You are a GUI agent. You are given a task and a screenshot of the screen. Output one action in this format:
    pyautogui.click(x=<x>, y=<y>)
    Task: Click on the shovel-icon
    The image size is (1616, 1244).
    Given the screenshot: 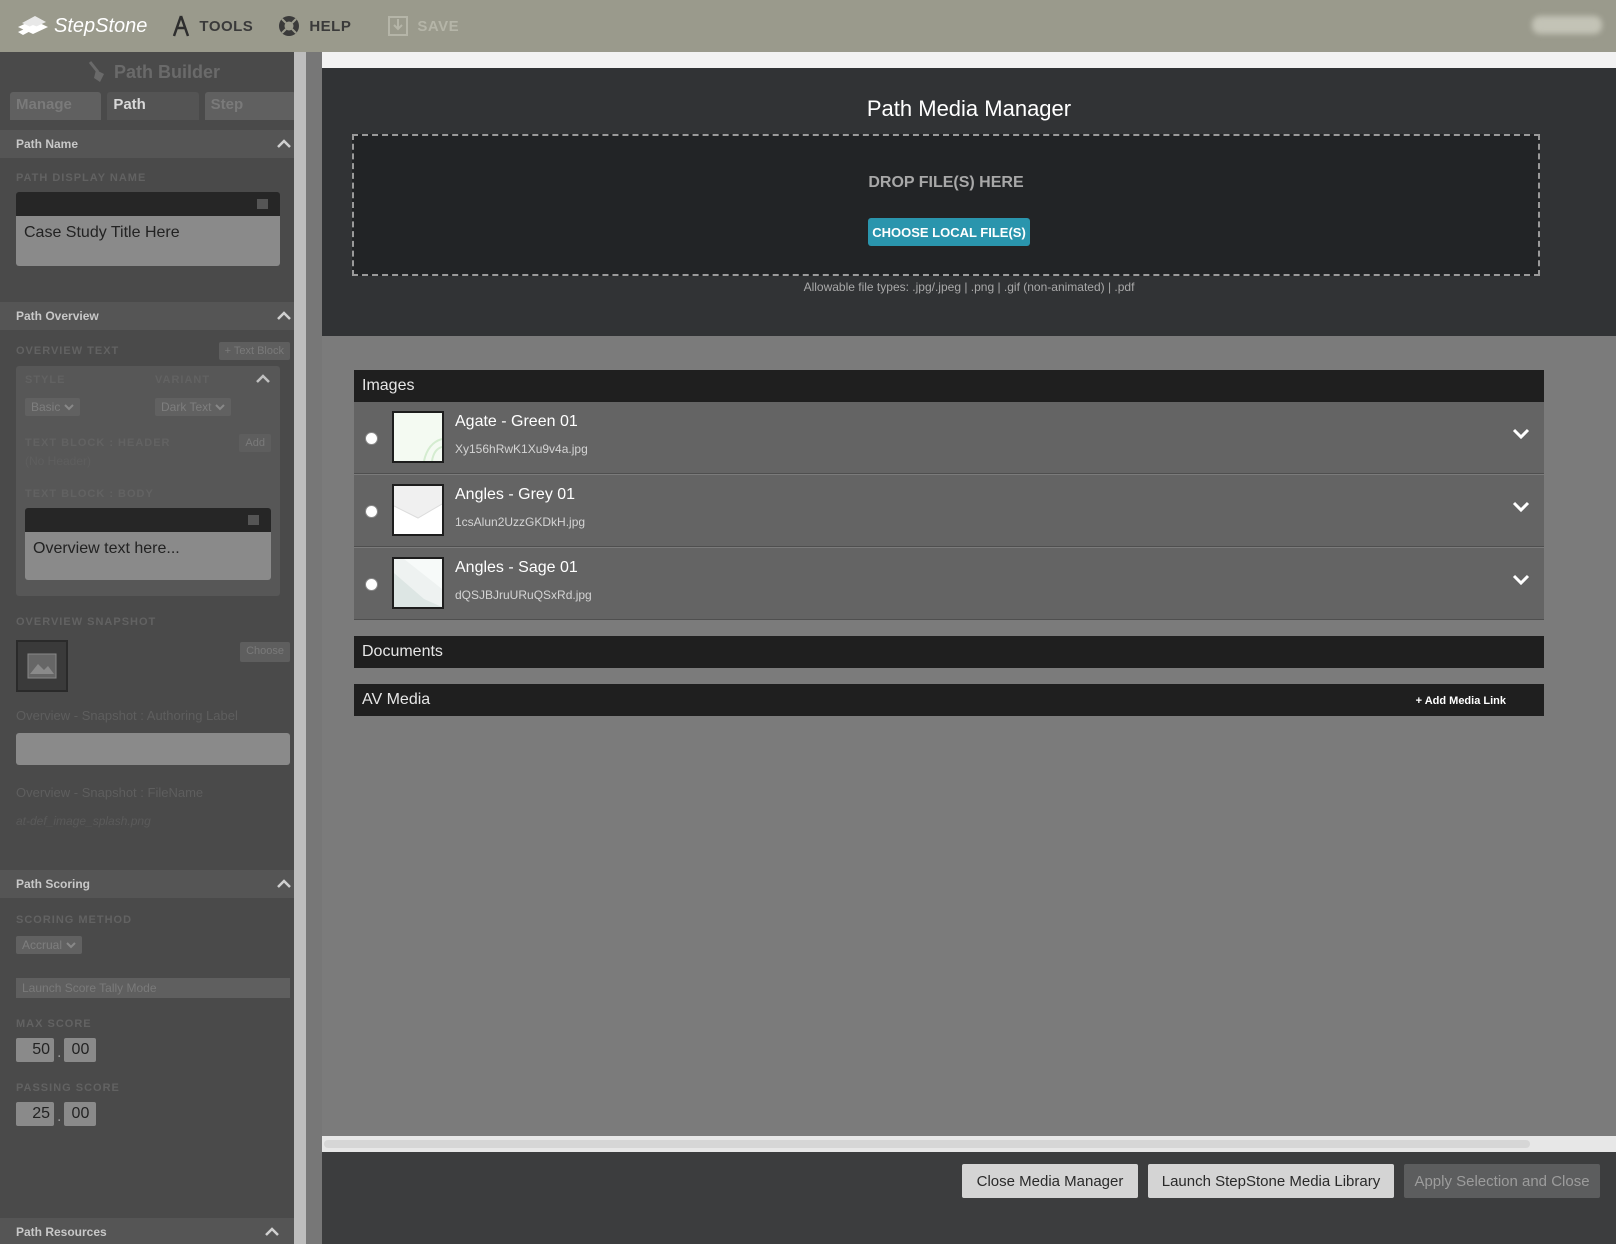 What is the action you would take?
    pyautogui.click(x=96, y=71)
    